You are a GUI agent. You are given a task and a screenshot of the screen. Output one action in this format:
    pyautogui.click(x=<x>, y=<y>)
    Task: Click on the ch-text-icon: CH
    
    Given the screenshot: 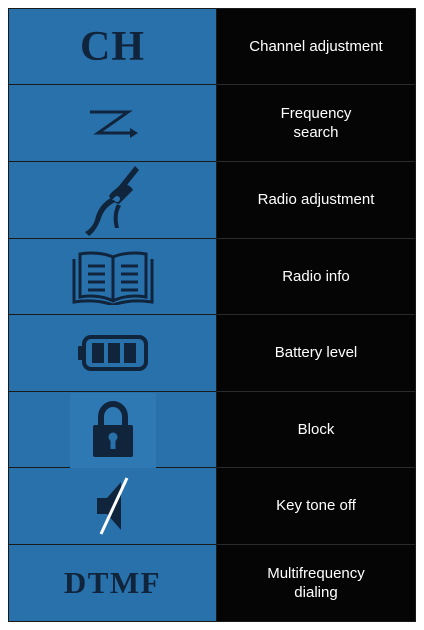 What is the action you would take?
    pyautogui.click(x=112, y=46)
    